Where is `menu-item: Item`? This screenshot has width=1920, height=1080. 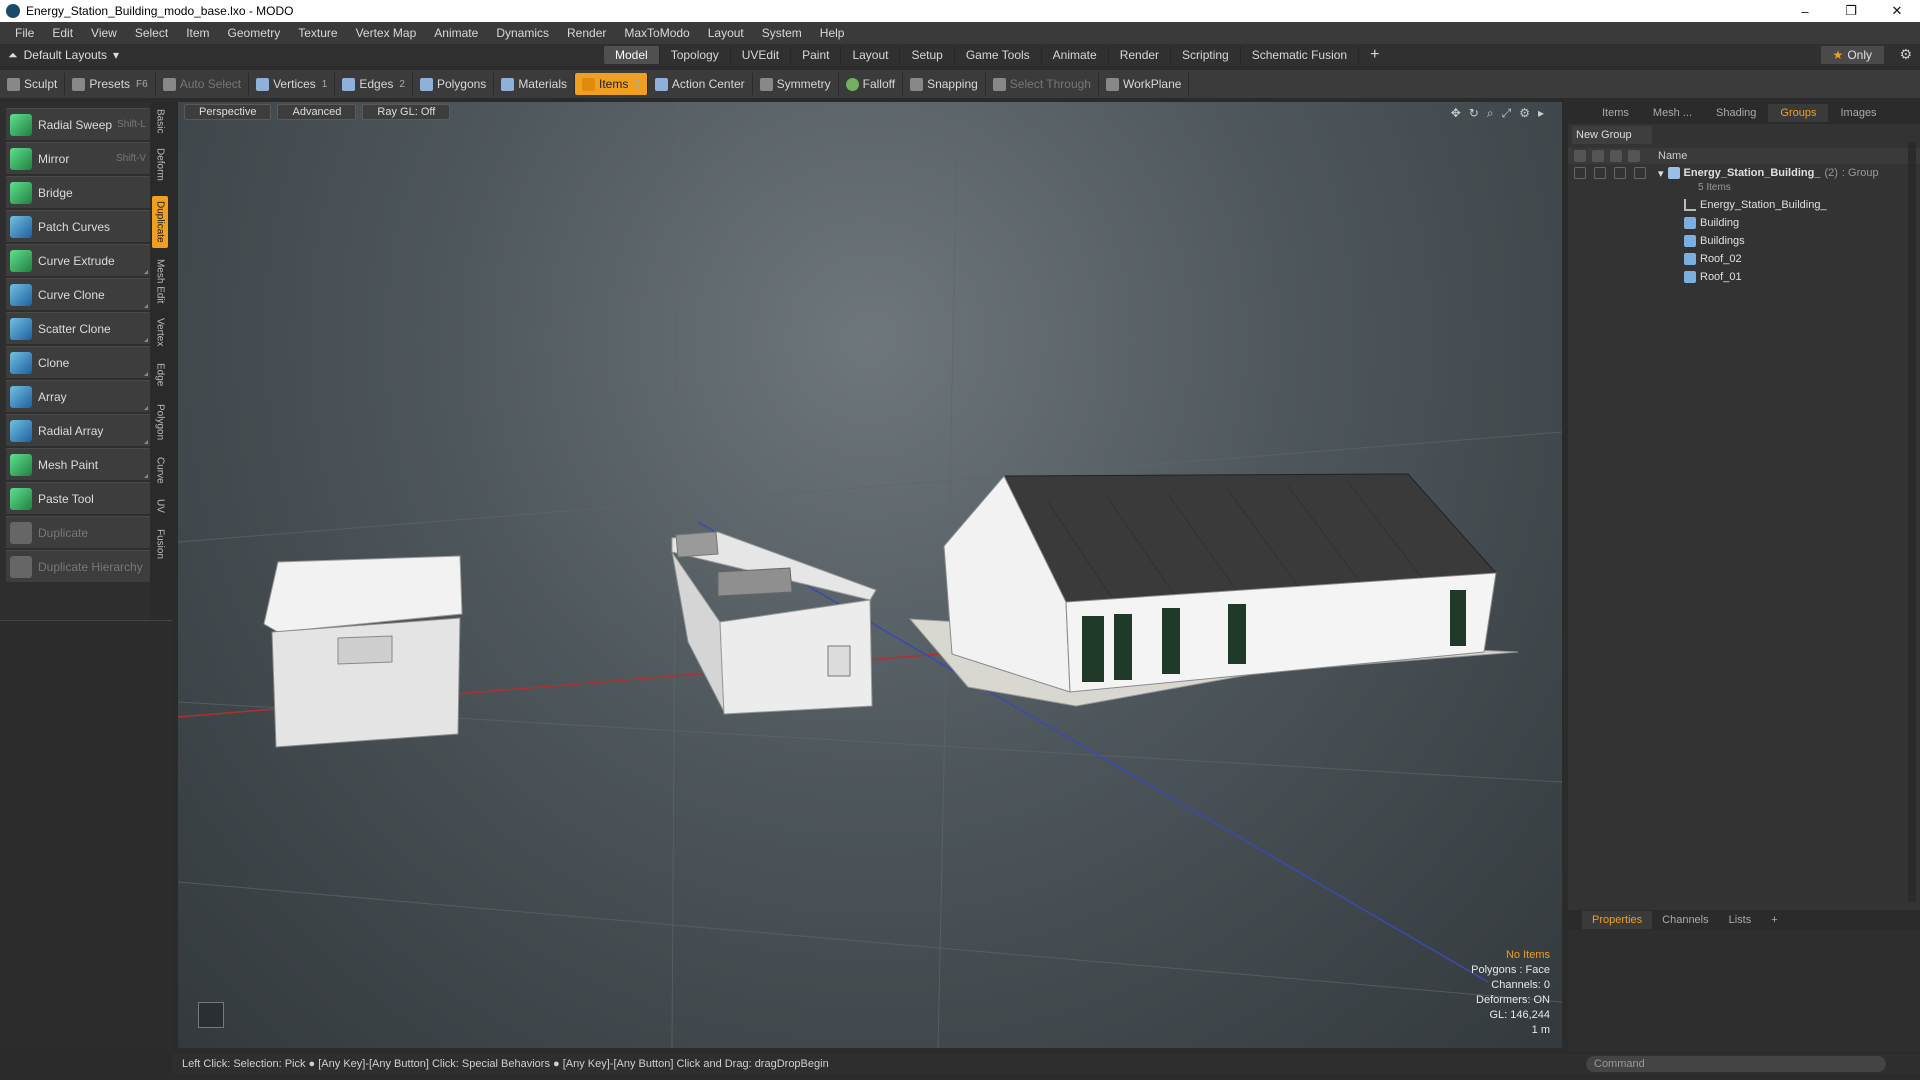 menu-item: Item is located at coordinates (197, 33).